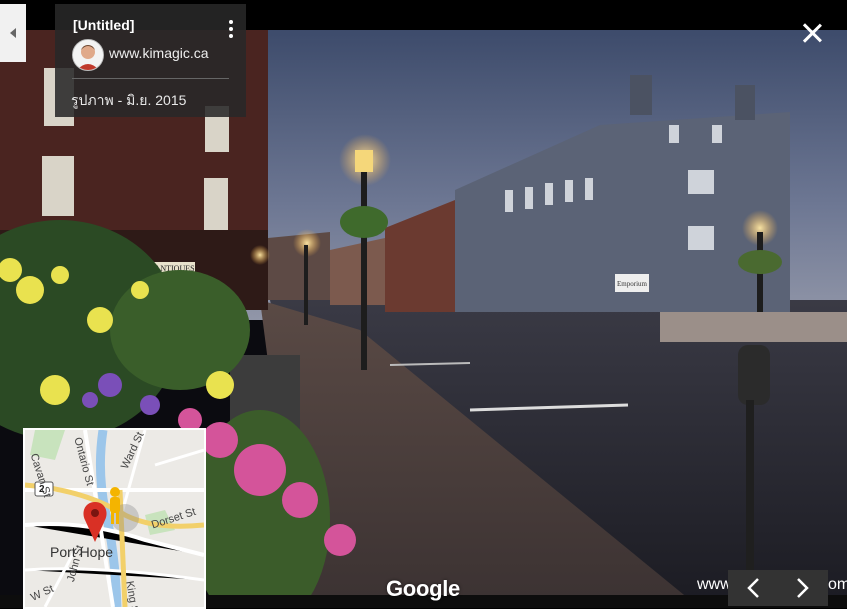 The image size is (847, 609). I want to click on map-town-label: Port Hope, so click(82, 552).